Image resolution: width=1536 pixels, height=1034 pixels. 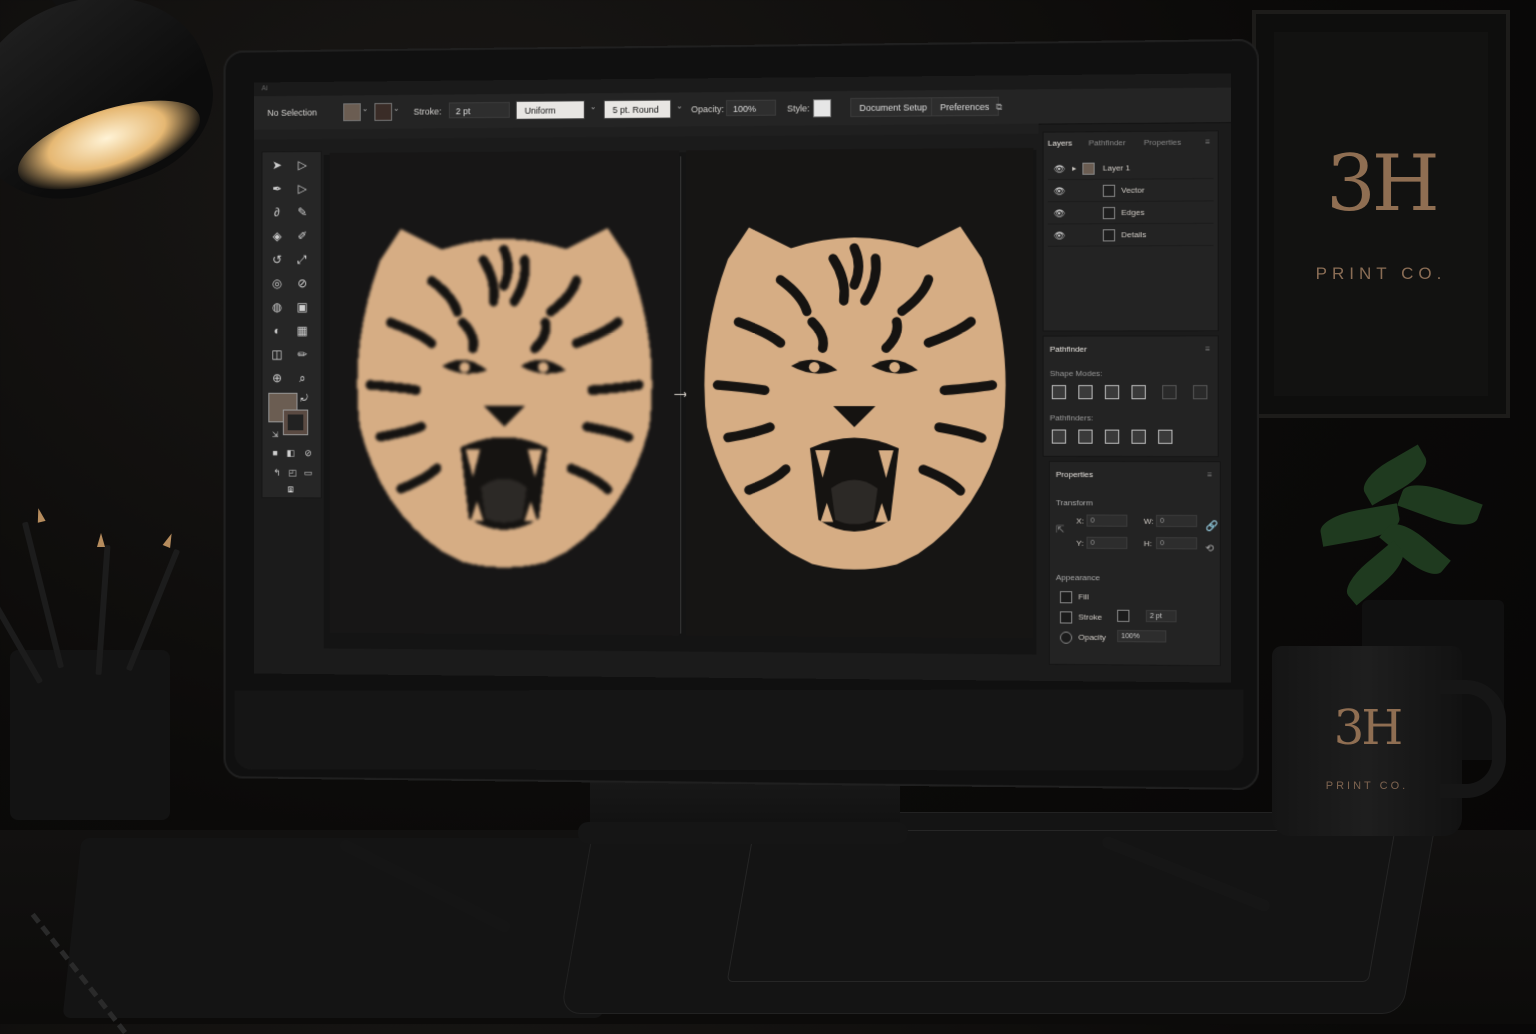 What do you see at coordinates (1200, 392) in the screenshot?
I see `expand-more-icon` at bounding box center [1200, 392].